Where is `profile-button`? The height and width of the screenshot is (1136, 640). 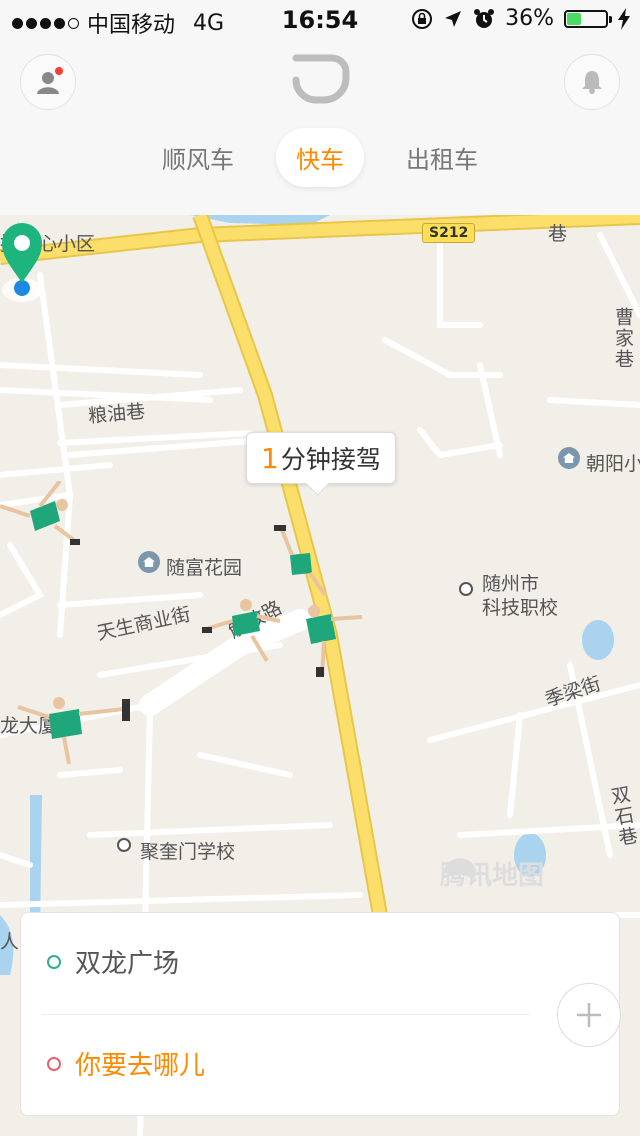 profile-button is located at coordinates (48, 82).